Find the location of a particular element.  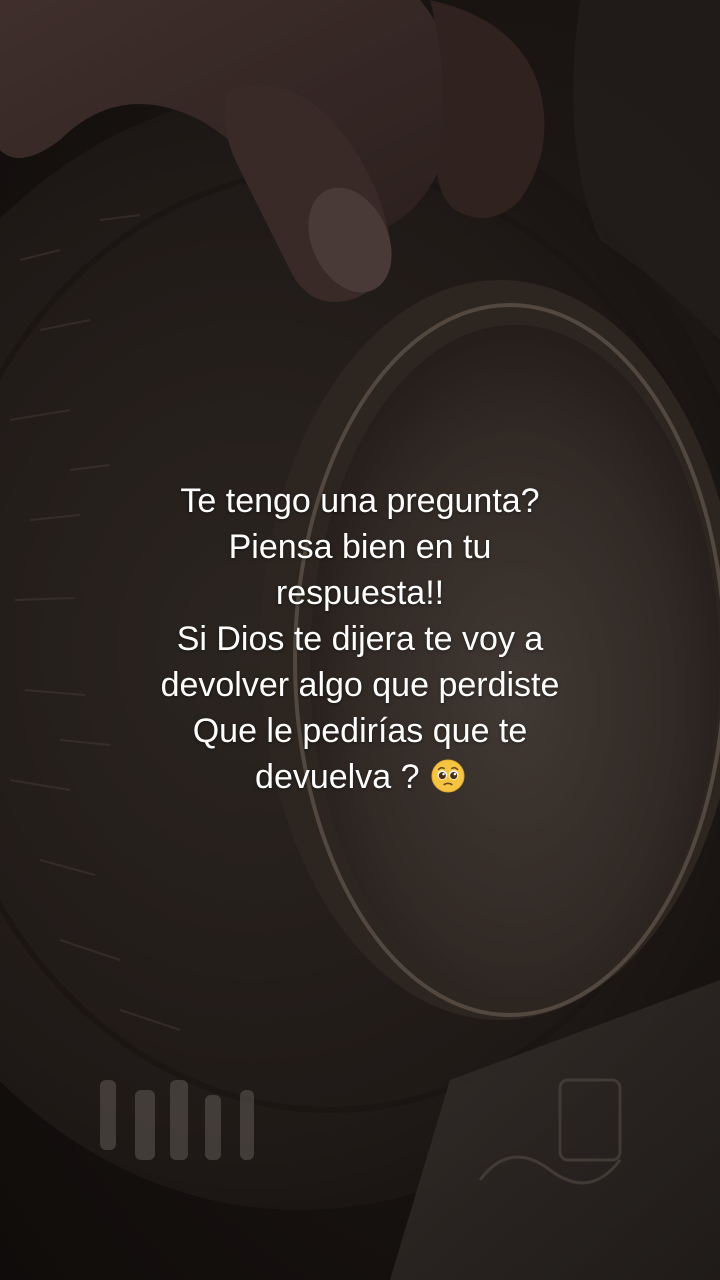

caption-line-text: devuelva ? is located at coordinates (337, 777).